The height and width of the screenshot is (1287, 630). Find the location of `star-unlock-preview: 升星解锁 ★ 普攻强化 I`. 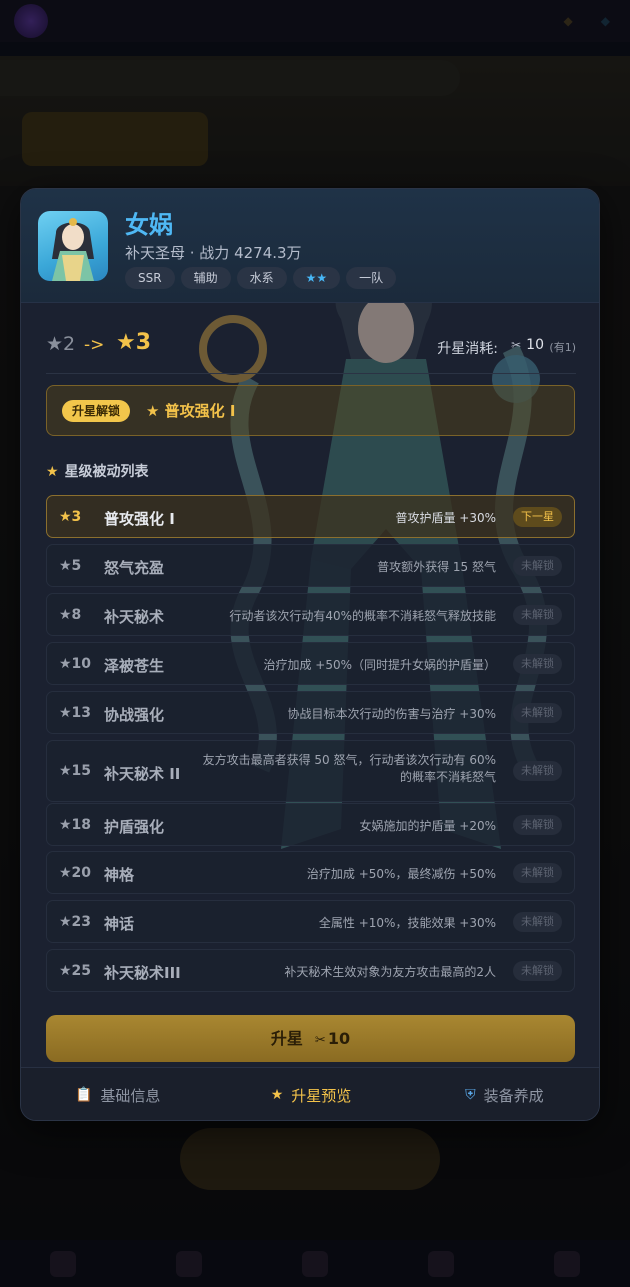

star-unlock-preview: 升星解锁 ★ 普攻强化 I is located at coordinates (310, 410).